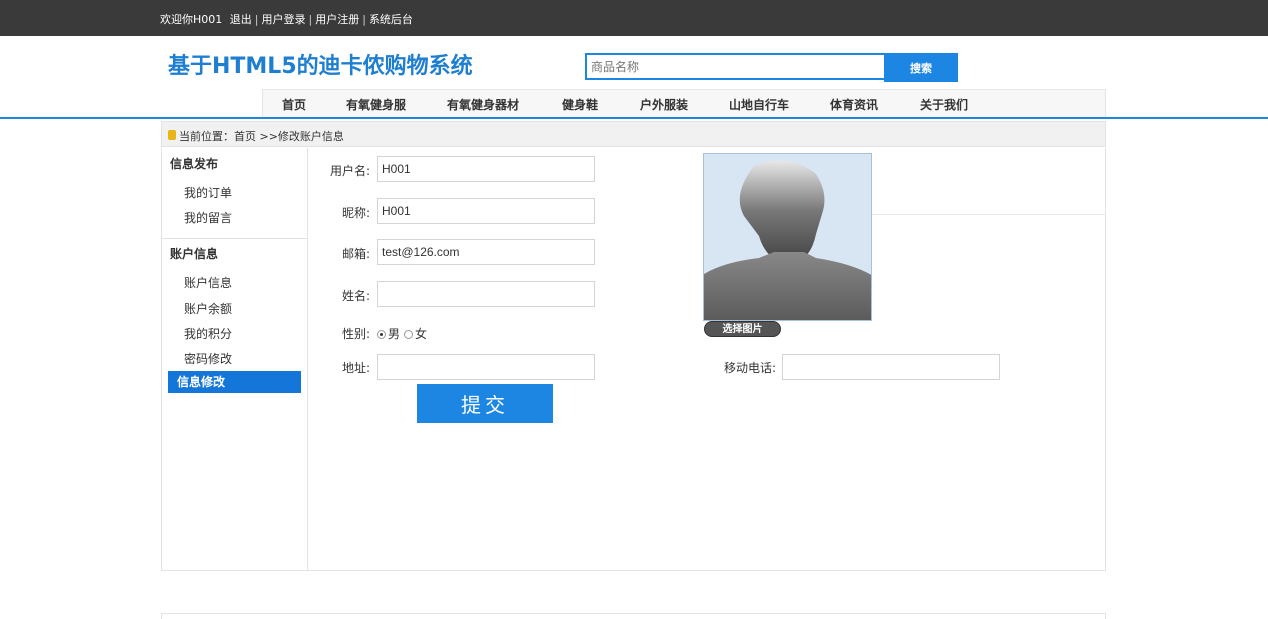  Describe the element at coordinates (356, 213) in the screenshot. I see `nickname-label: 昵称:` at that location.